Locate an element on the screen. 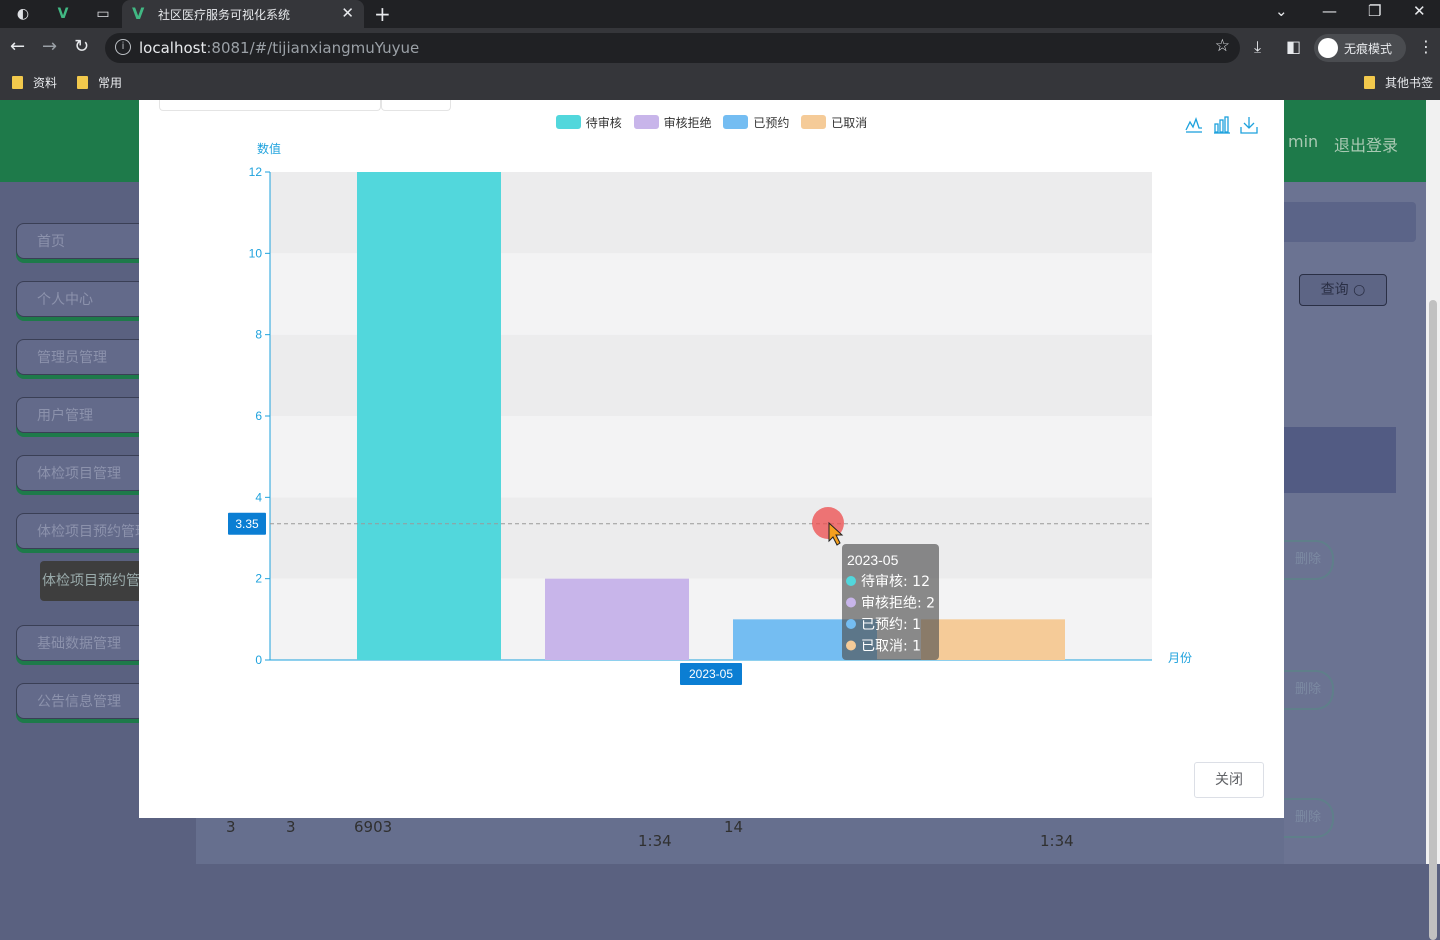 Image resolution: width=1440 pixels, height=940 pixels. bookmark-folder-changyong: 常用 is located at coordinates (99, 82).